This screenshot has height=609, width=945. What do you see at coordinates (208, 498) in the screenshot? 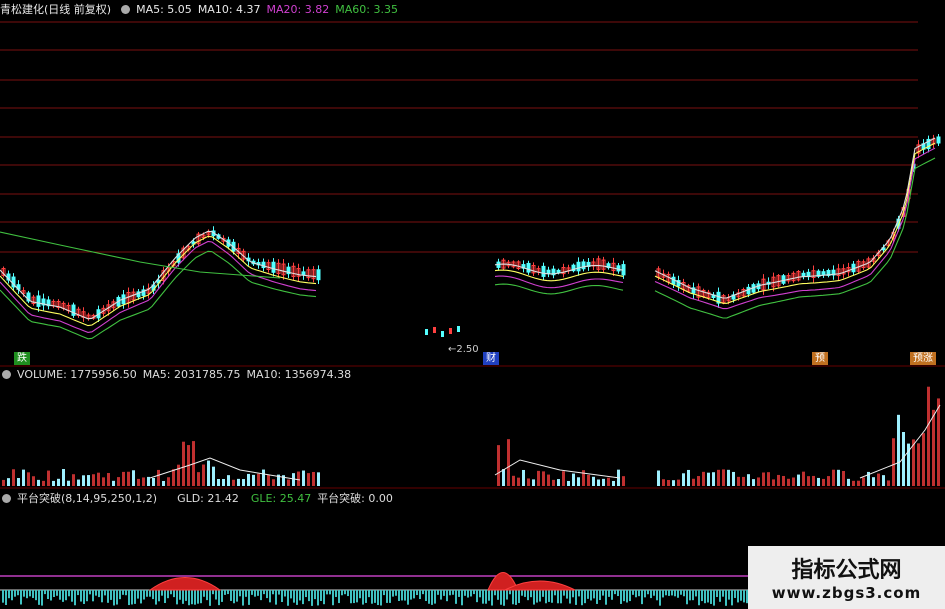
I see `gld-label: GLD: 21.42` at bounding box center [208, 498].